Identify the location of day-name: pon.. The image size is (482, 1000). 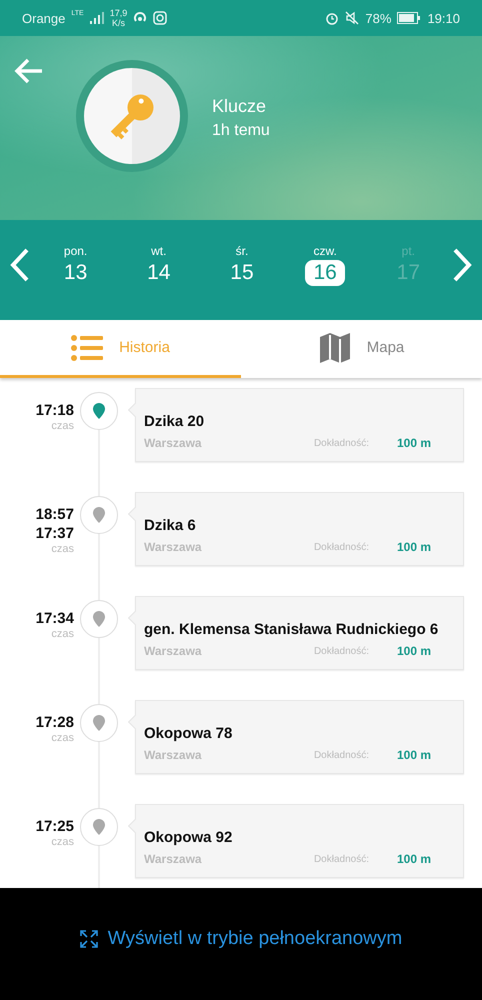
(76, 251).